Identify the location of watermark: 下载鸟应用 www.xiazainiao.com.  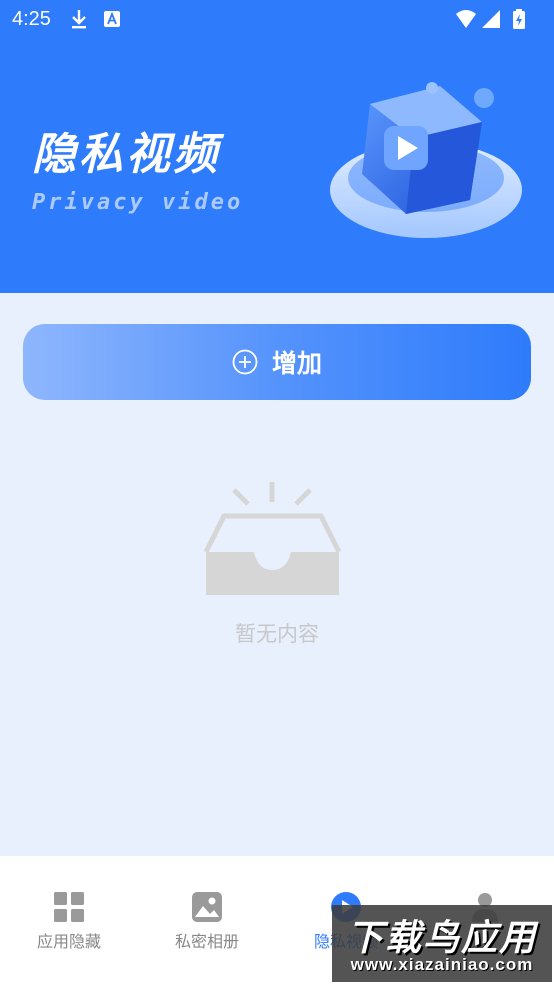
(442, 943).